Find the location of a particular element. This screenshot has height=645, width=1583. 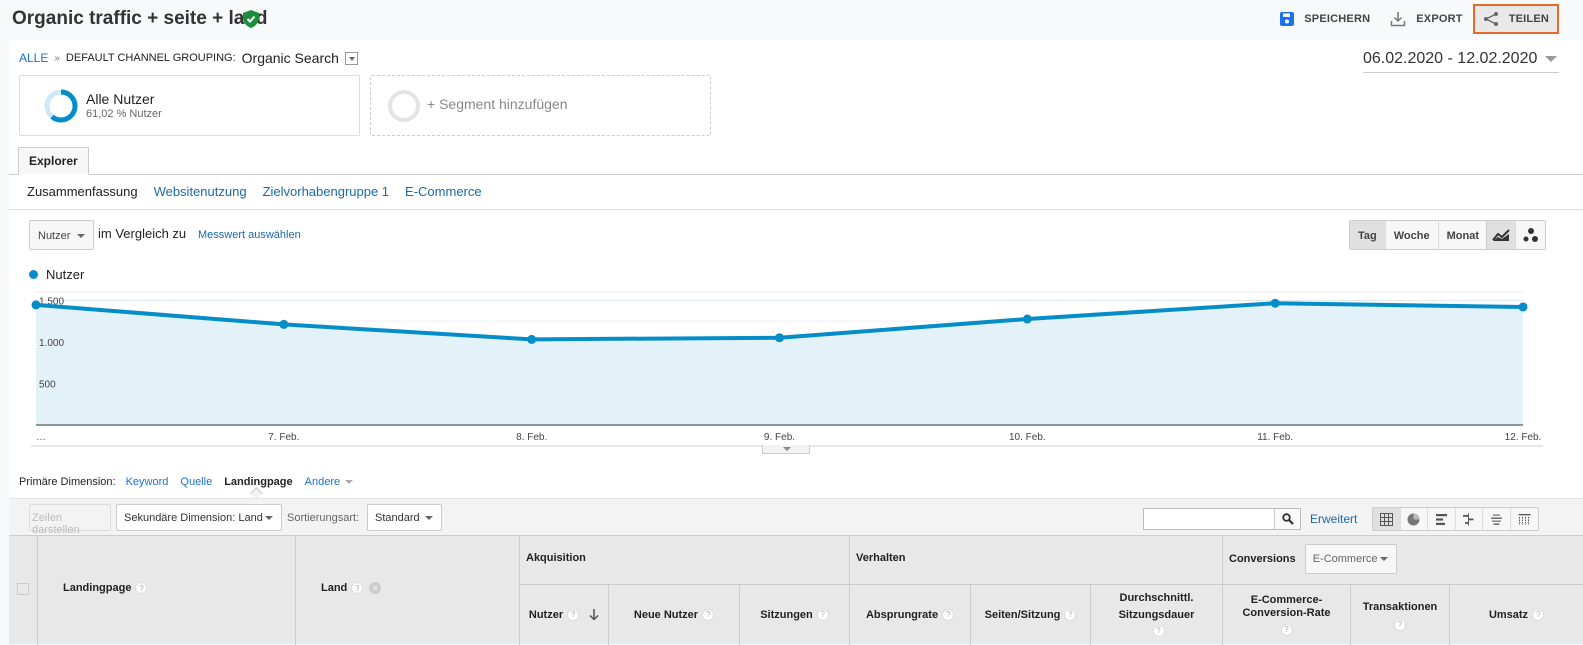

column-header-revenue: Umsatz? is located at coordinates (1516, 614).